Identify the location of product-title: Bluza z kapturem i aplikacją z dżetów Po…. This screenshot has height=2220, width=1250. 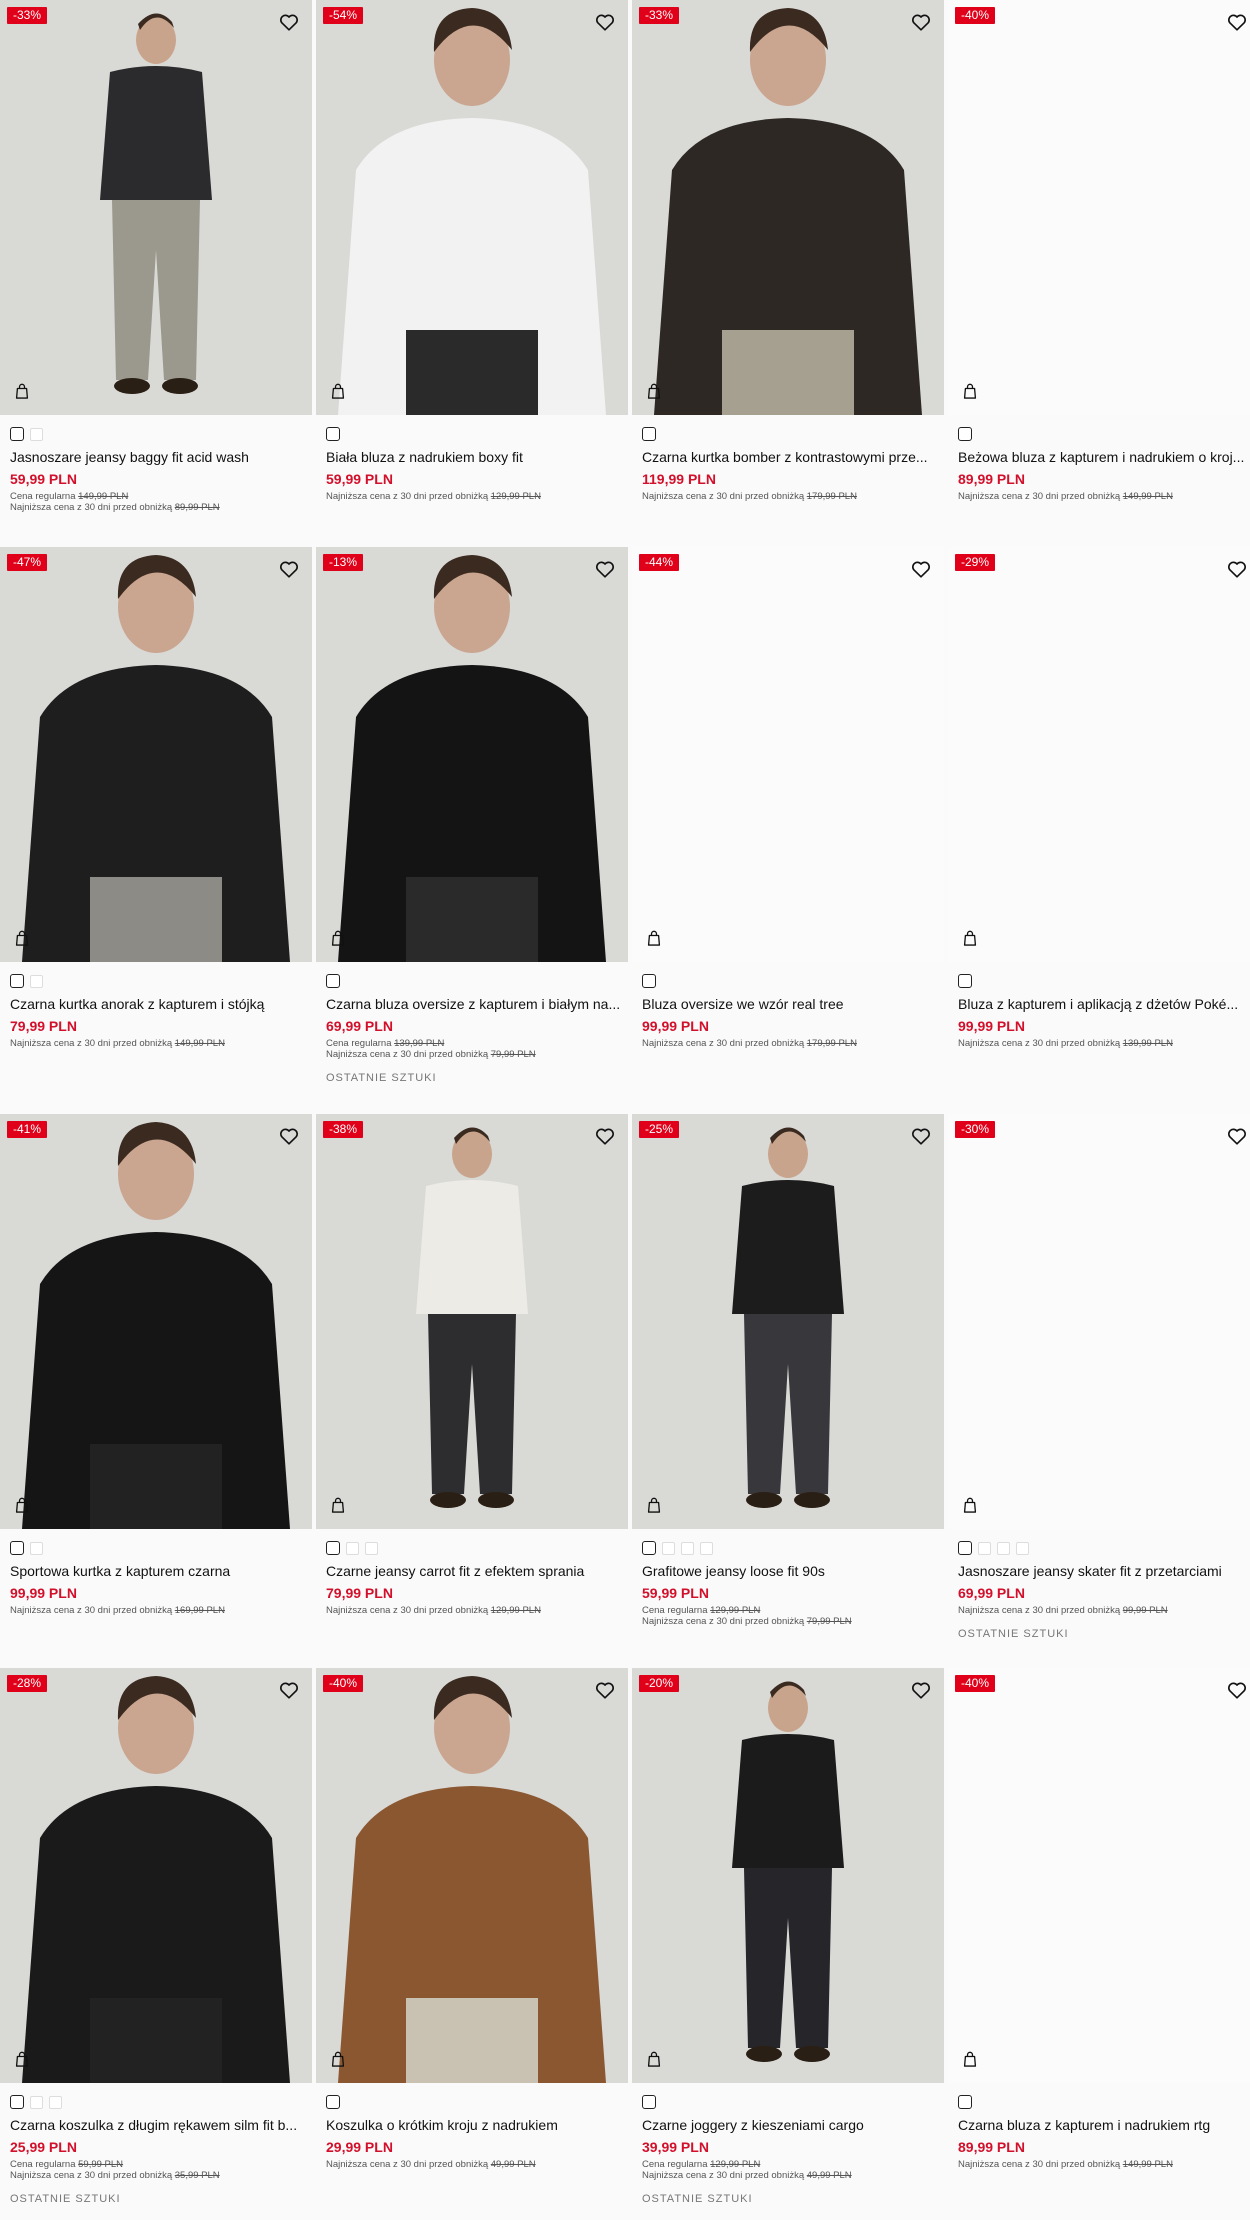
(1104, 1004).